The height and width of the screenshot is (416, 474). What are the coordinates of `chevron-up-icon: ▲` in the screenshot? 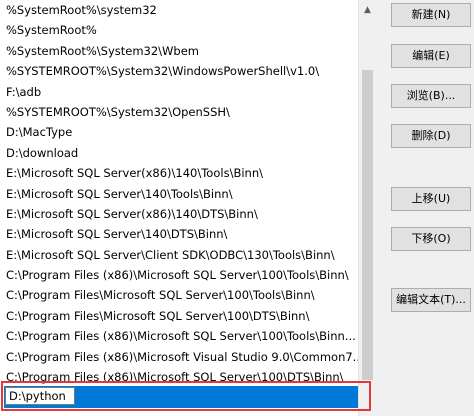 It's located at (367, 10).